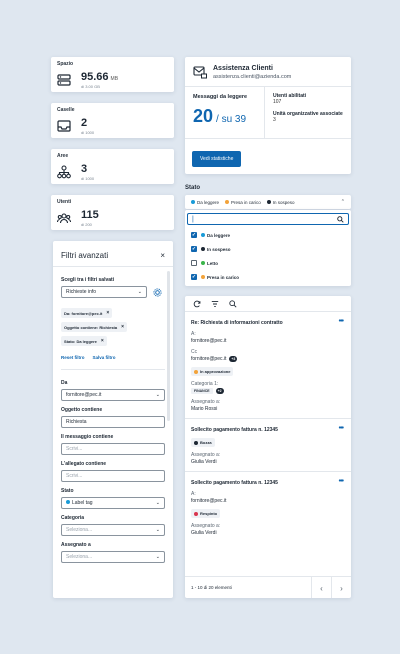  What do you see at coordinates (217, 159) in the screenshot?
I see `view-stats-button: Vedi statistiche` at bounding box center [217, 159].